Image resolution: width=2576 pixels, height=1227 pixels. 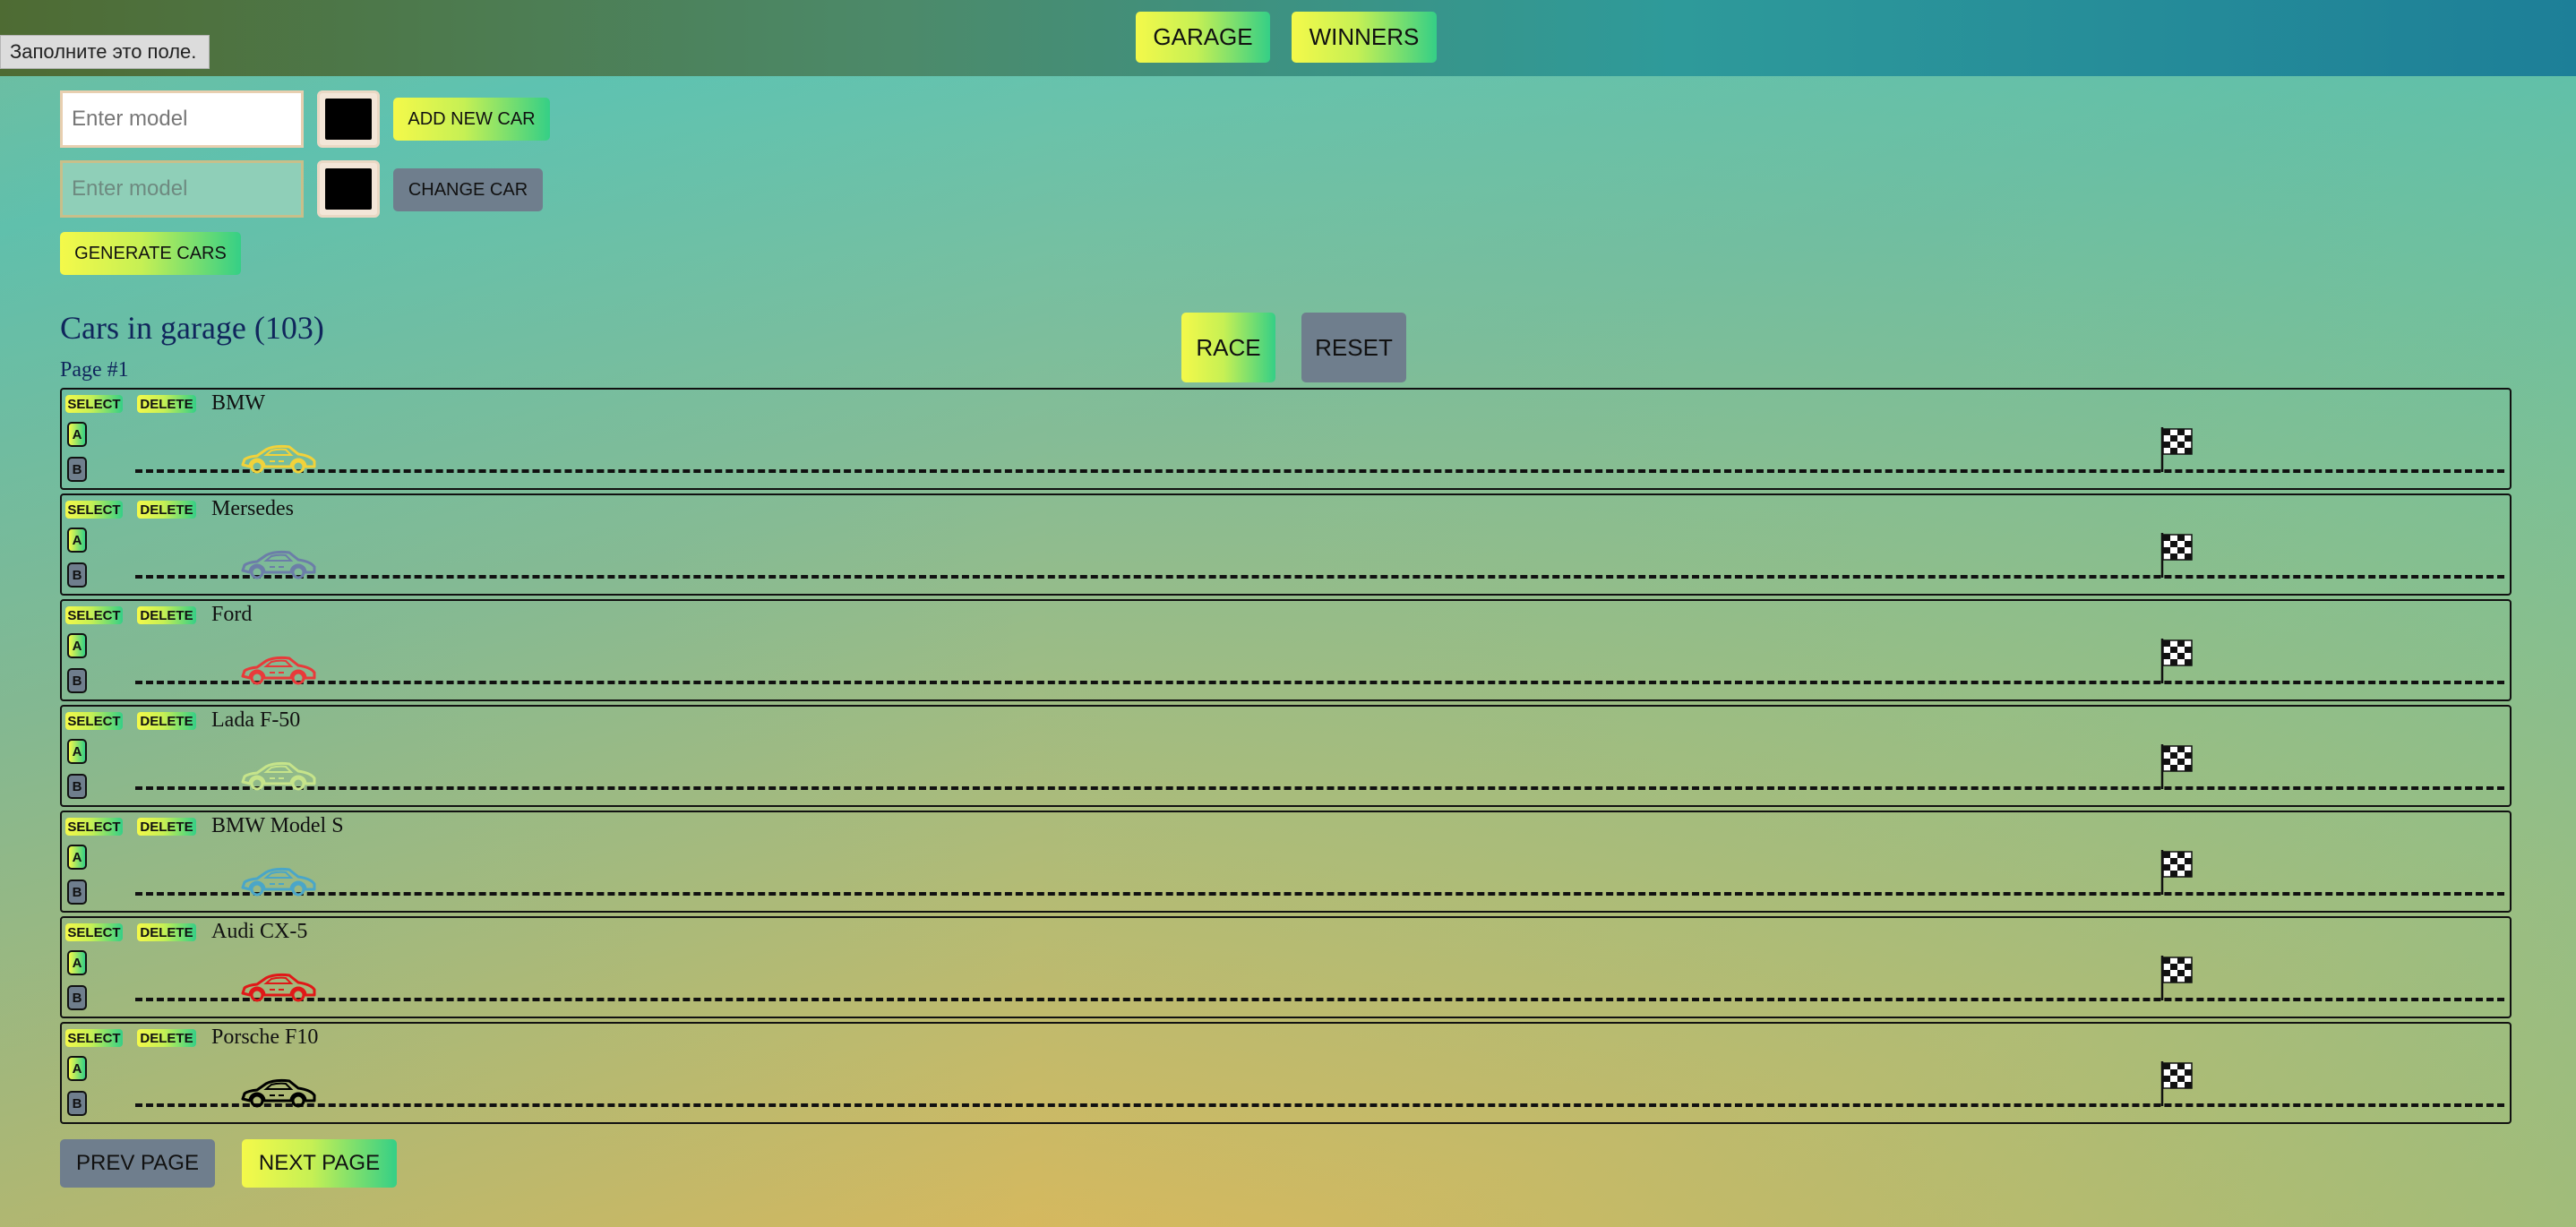 What do you see at coordinates (1286, 439) in the screenshot?
I see `car-track: SELECT DELETE BMW A B` at bounding box center [1286, 439].